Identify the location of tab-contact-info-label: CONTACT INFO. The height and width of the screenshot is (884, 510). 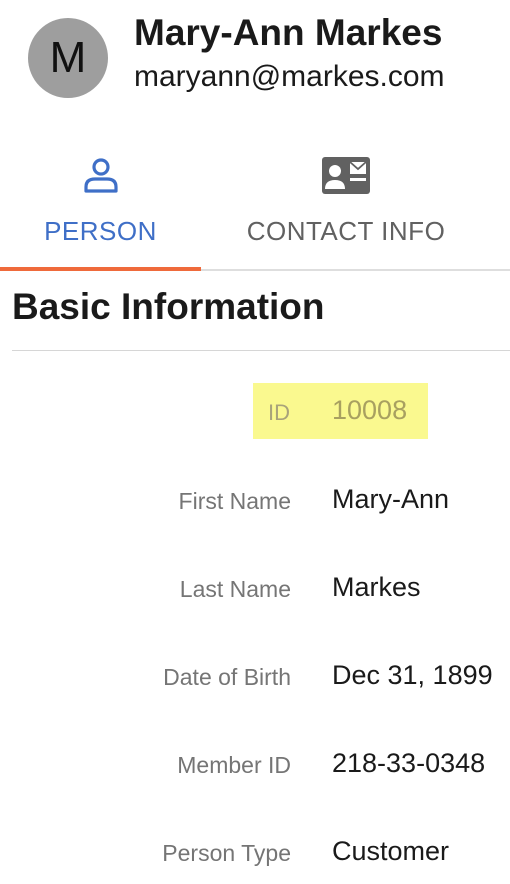
(346, 231).